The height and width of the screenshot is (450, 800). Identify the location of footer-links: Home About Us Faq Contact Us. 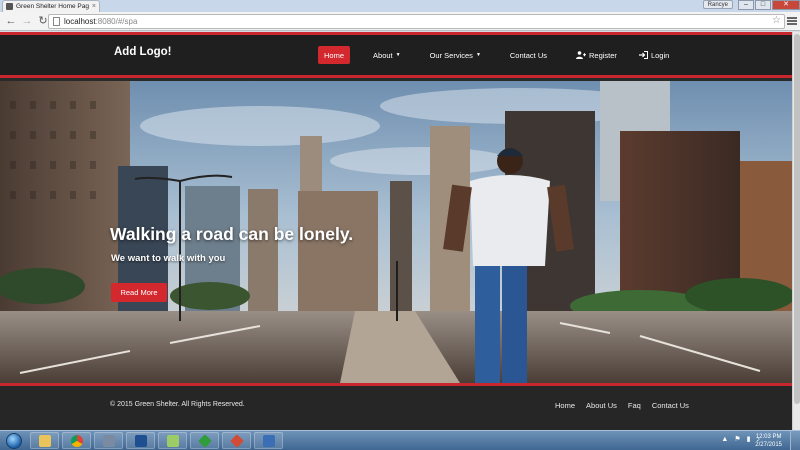
(622, 405).